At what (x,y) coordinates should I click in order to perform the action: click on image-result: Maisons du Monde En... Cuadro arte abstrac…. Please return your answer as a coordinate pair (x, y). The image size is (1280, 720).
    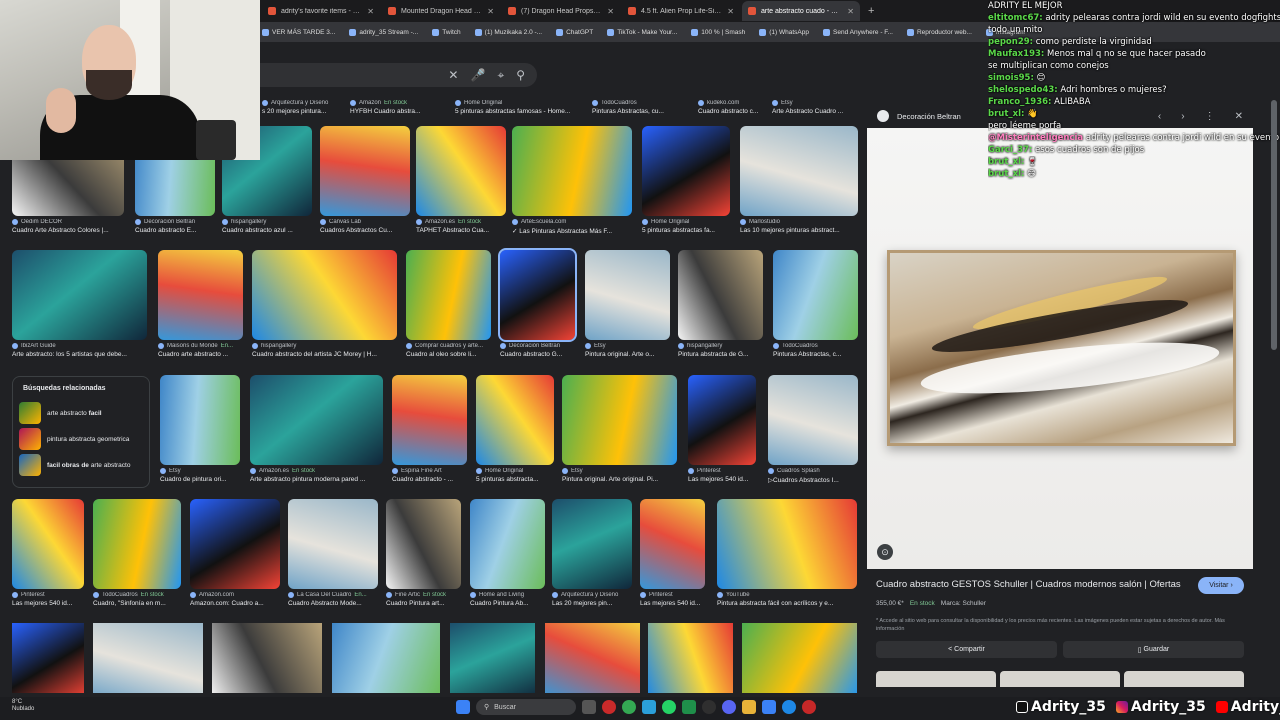
    Looking at the image, I should click on (200, 304).